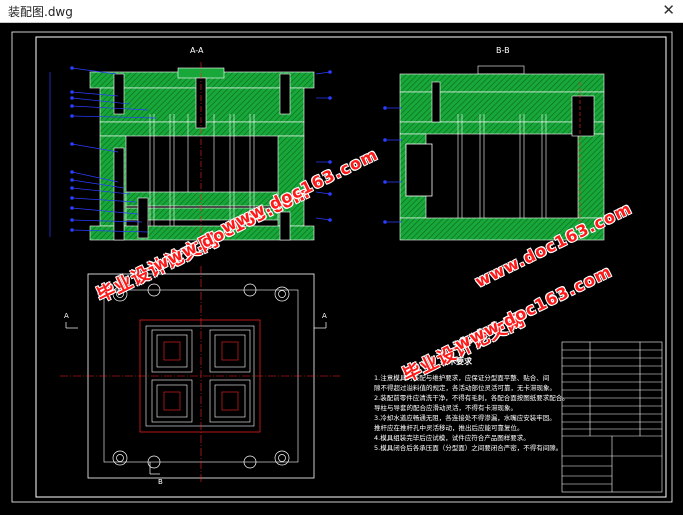 This screenshot has width=683, height=515. I want to click on window-titlebar: 装配图.dwg ✕, so click(341, 11).